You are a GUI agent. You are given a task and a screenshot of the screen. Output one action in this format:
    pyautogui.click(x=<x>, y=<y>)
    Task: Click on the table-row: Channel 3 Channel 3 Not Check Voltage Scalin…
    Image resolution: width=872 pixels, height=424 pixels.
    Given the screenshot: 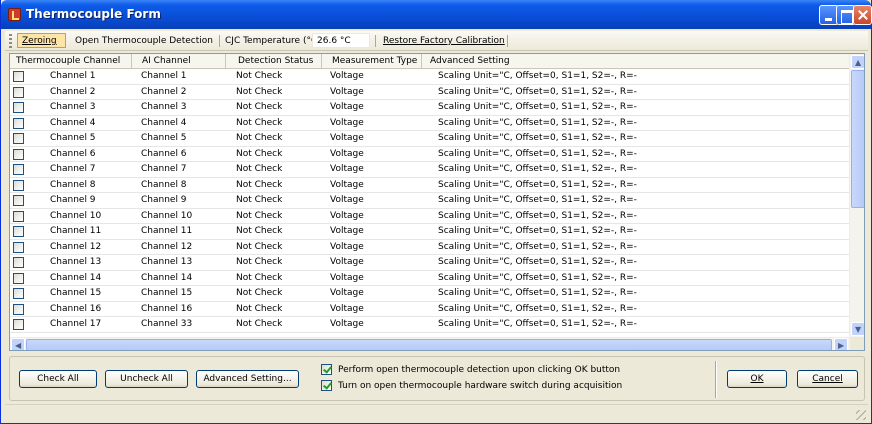 What is the action you would take?
    pyautogui.click(x=430, y=108)
    